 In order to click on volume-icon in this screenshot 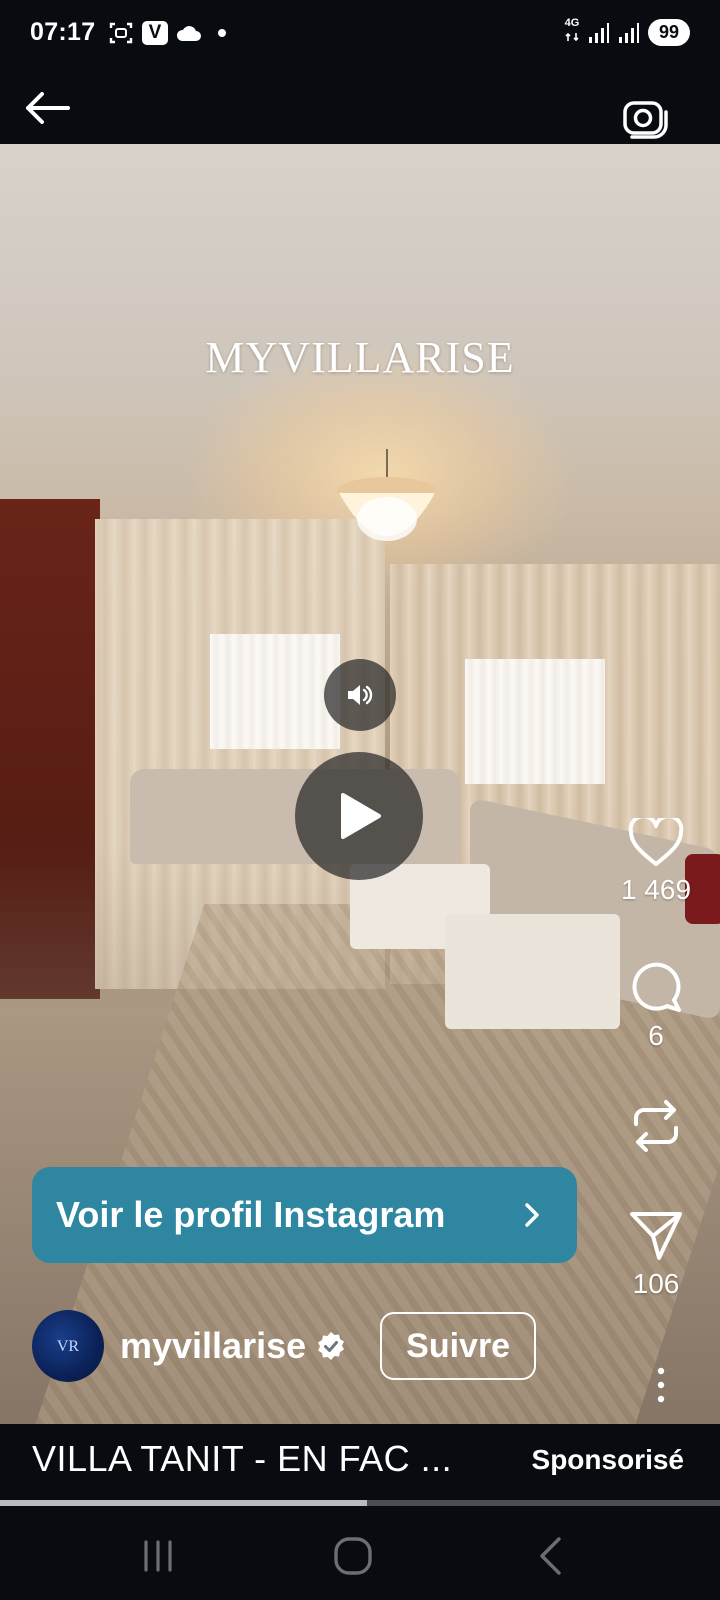, I will do `click(360, 695)`.